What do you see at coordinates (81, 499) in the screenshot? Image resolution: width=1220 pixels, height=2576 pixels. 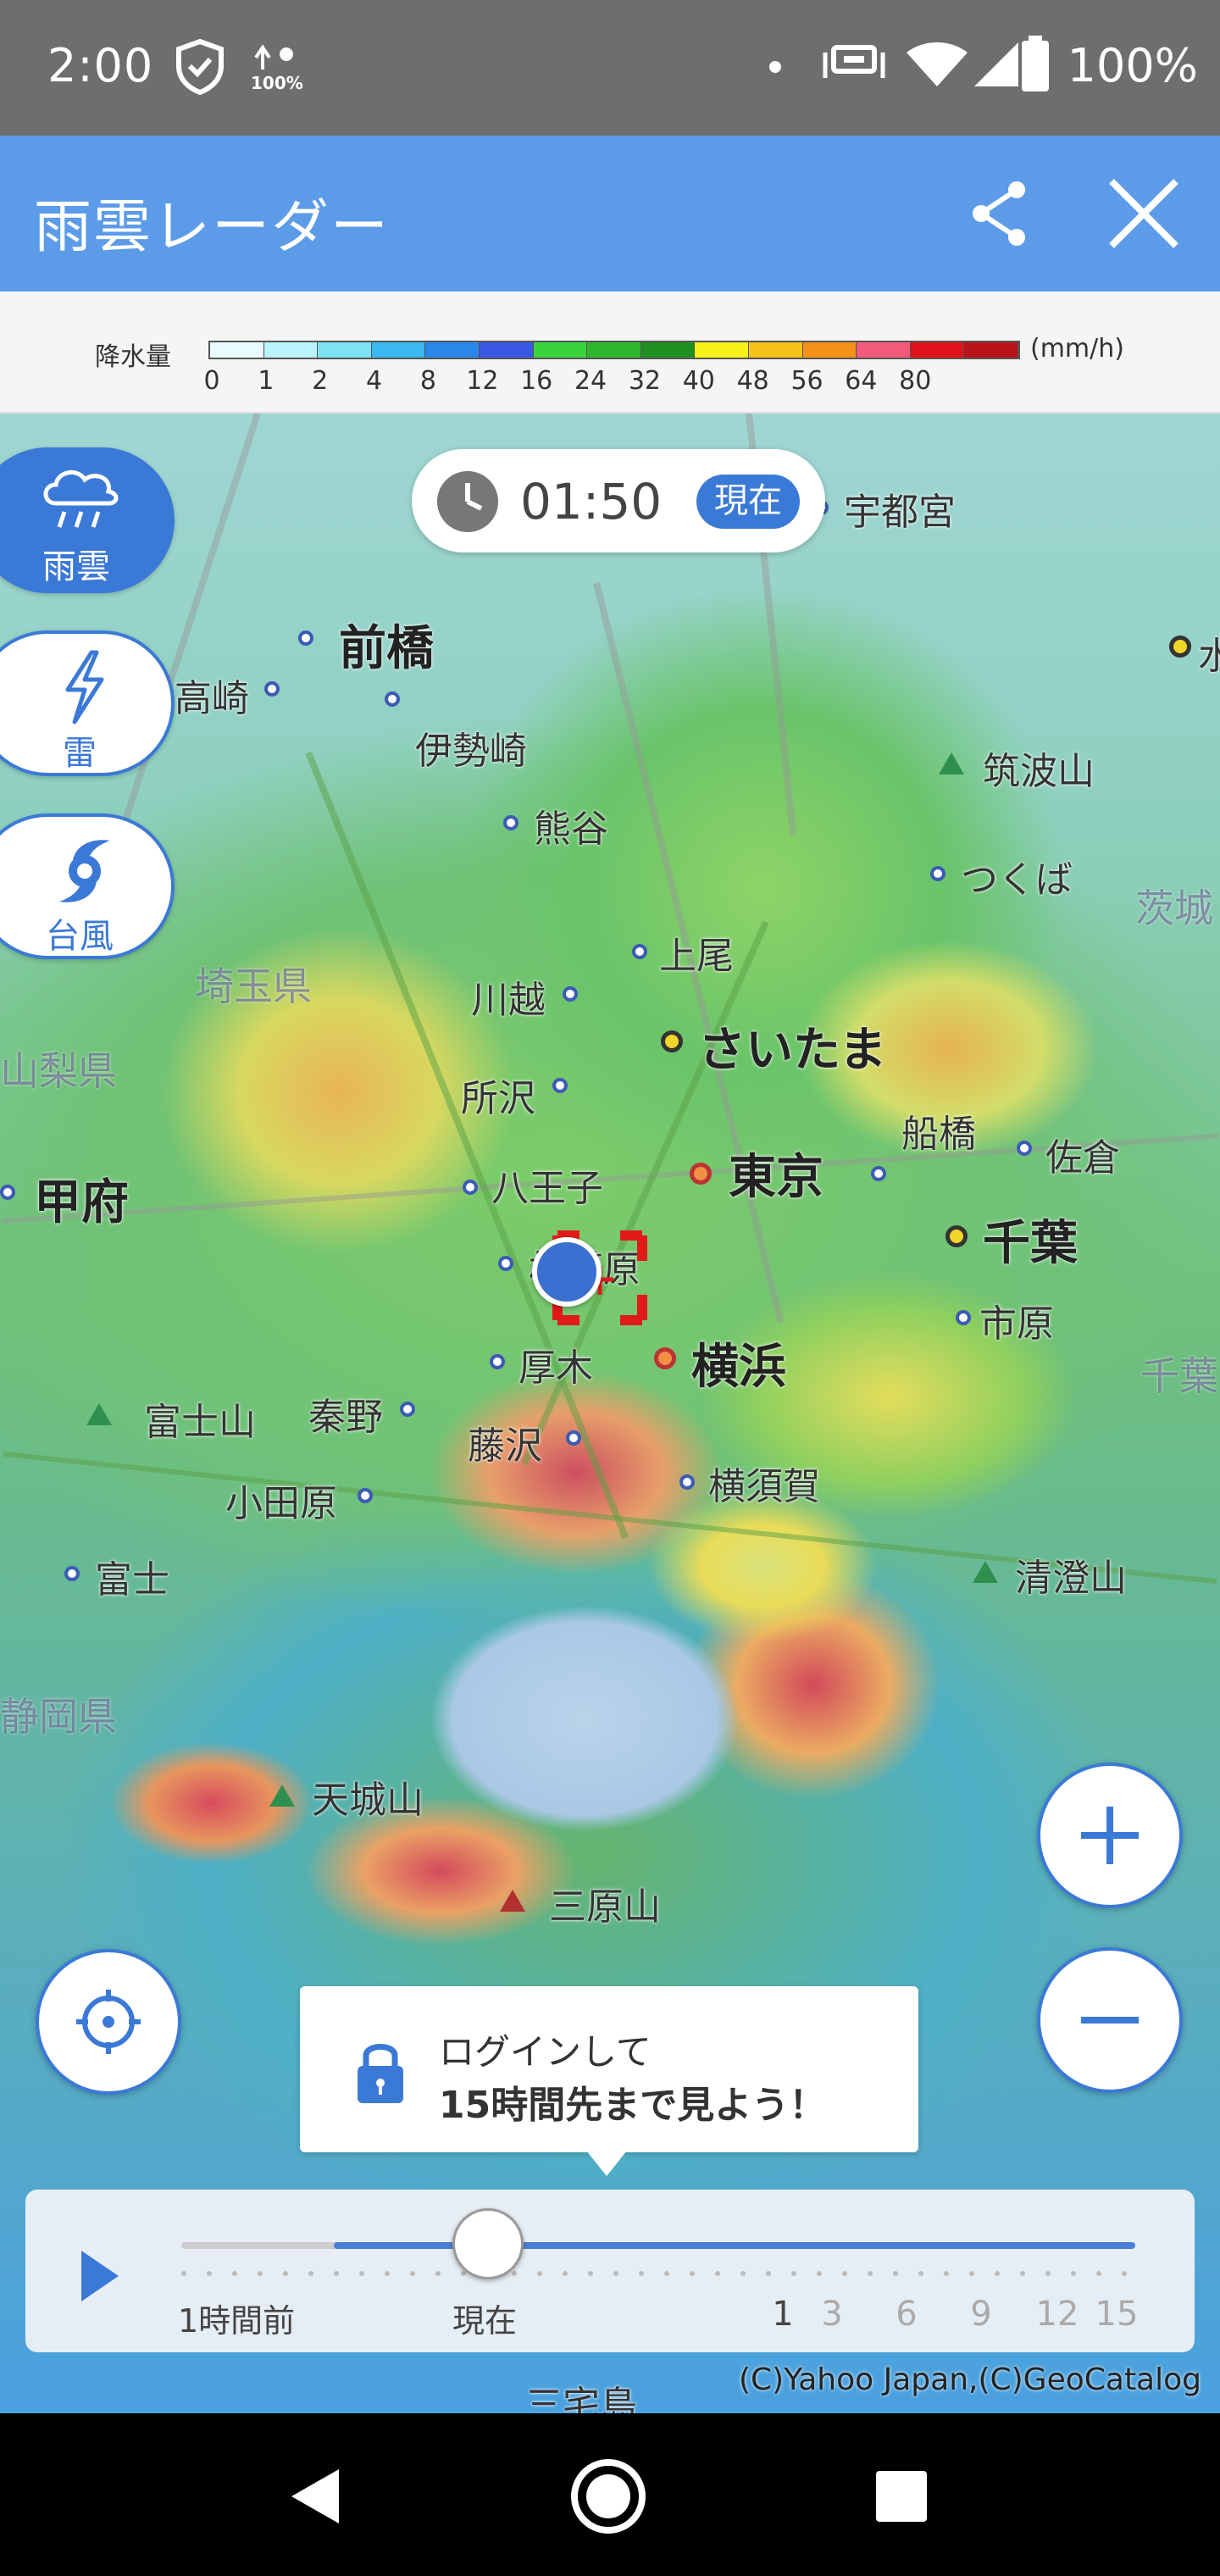 I see `rain-cloud-icon` at bounding box center [81, 499].